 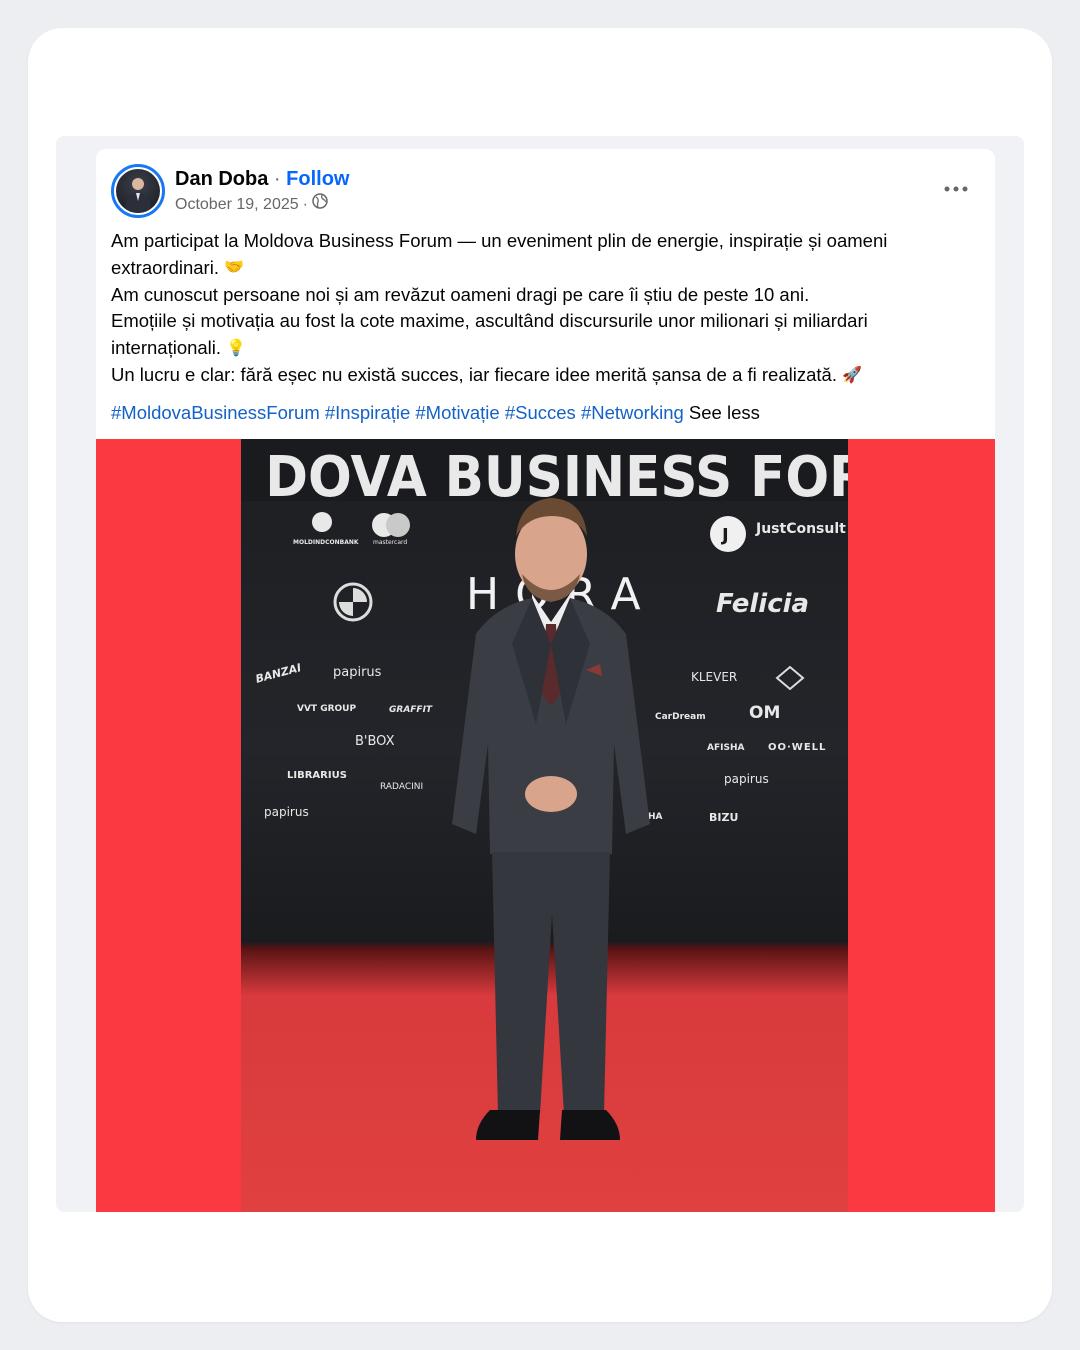 What do you see at coordinates (327, 709) in the screenshot?
I see `logo-vvt-group: VVT GROUP` at bounding box center [327, 709].